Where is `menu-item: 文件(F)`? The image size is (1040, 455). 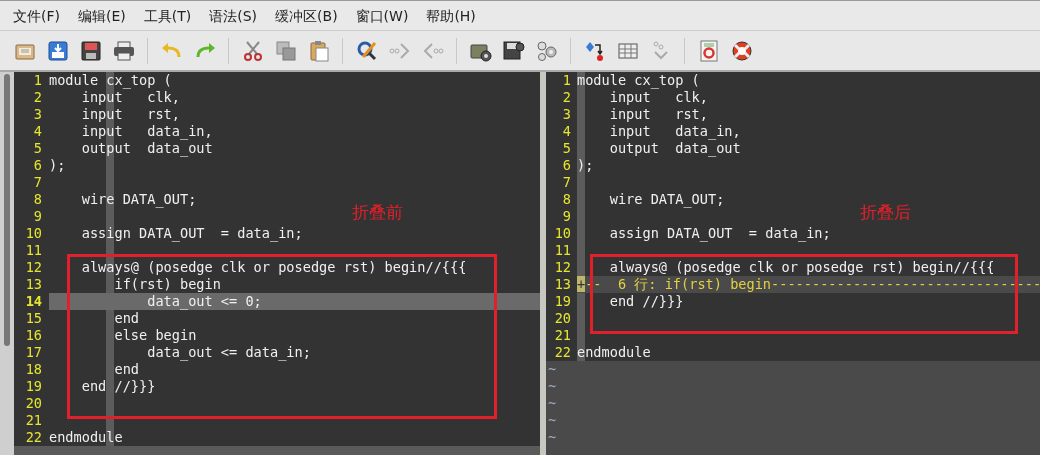 menu-item: 文件(F) is located at coordinates (36, 15).